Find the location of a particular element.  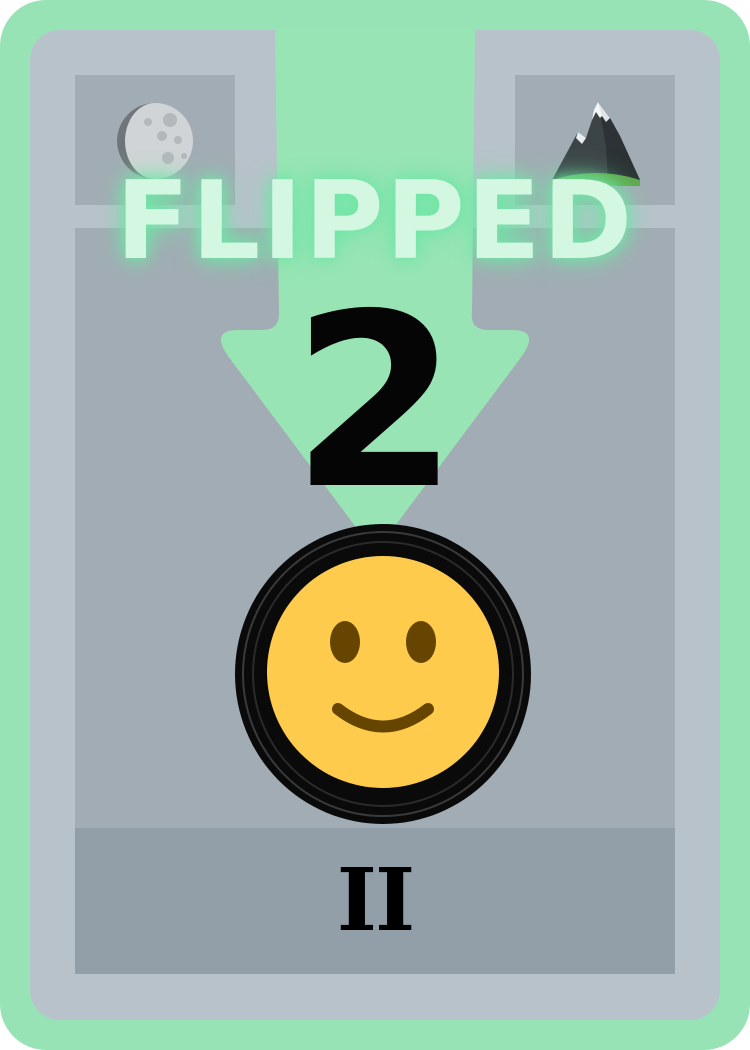

flip-count: 2 is located at coordinates (375, 402).